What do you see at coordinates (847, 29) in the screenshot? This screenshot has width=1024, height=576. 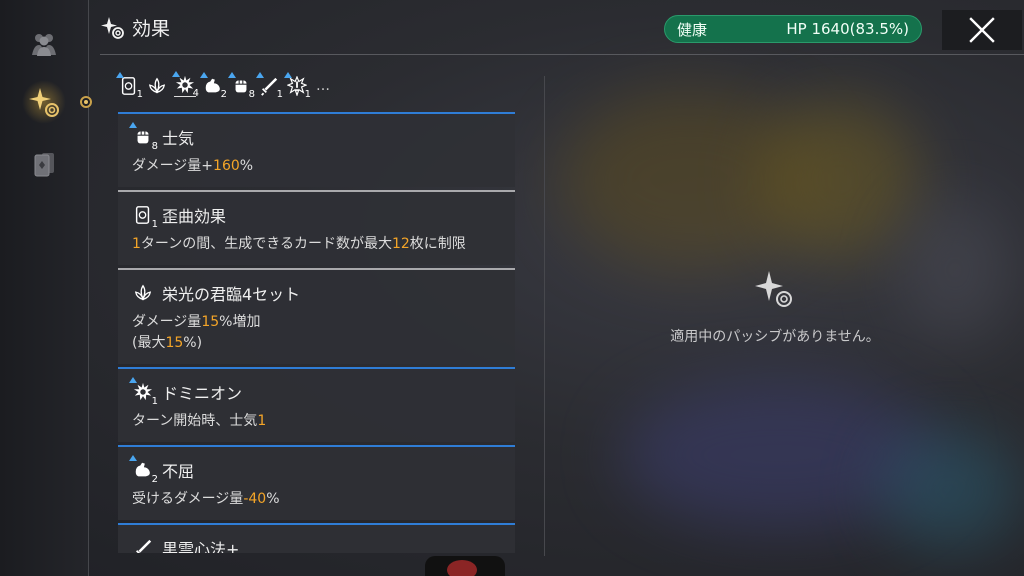 I see `hp-value: HP 1640(83.5%)` at bounding box center [847, 29].